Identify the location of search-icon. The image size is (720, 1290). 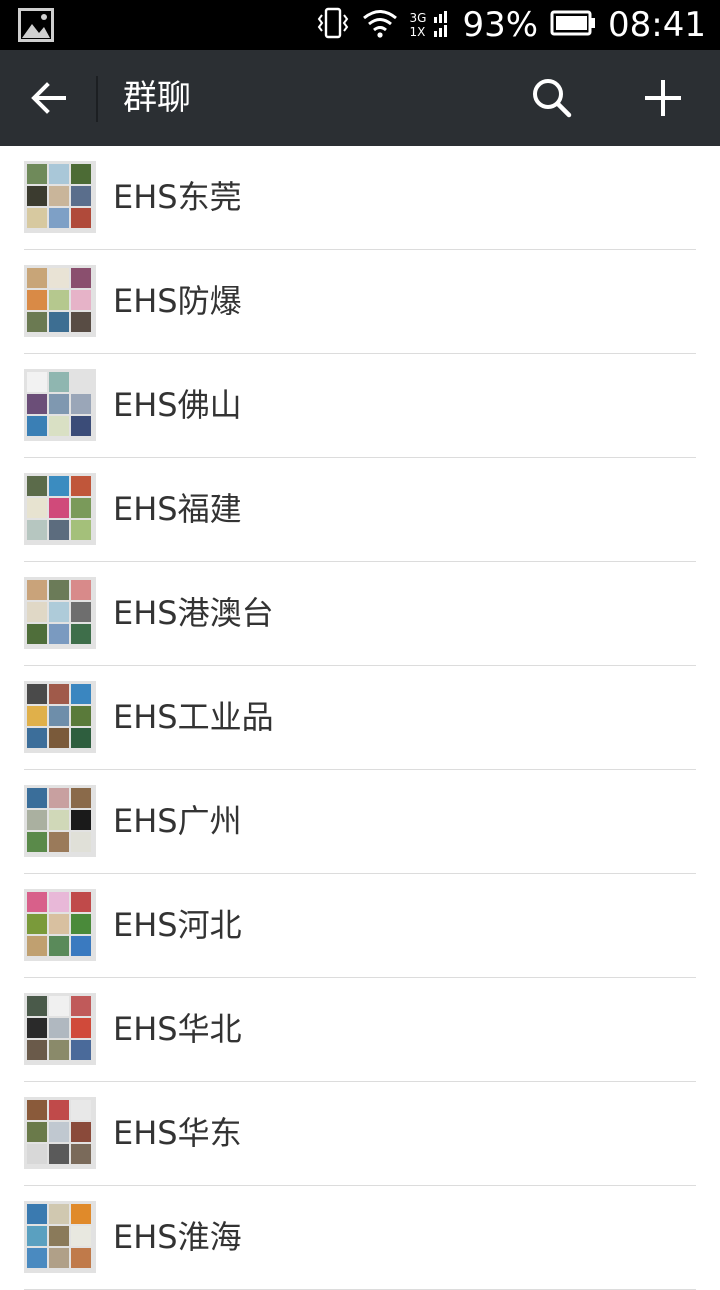
(552, 98).